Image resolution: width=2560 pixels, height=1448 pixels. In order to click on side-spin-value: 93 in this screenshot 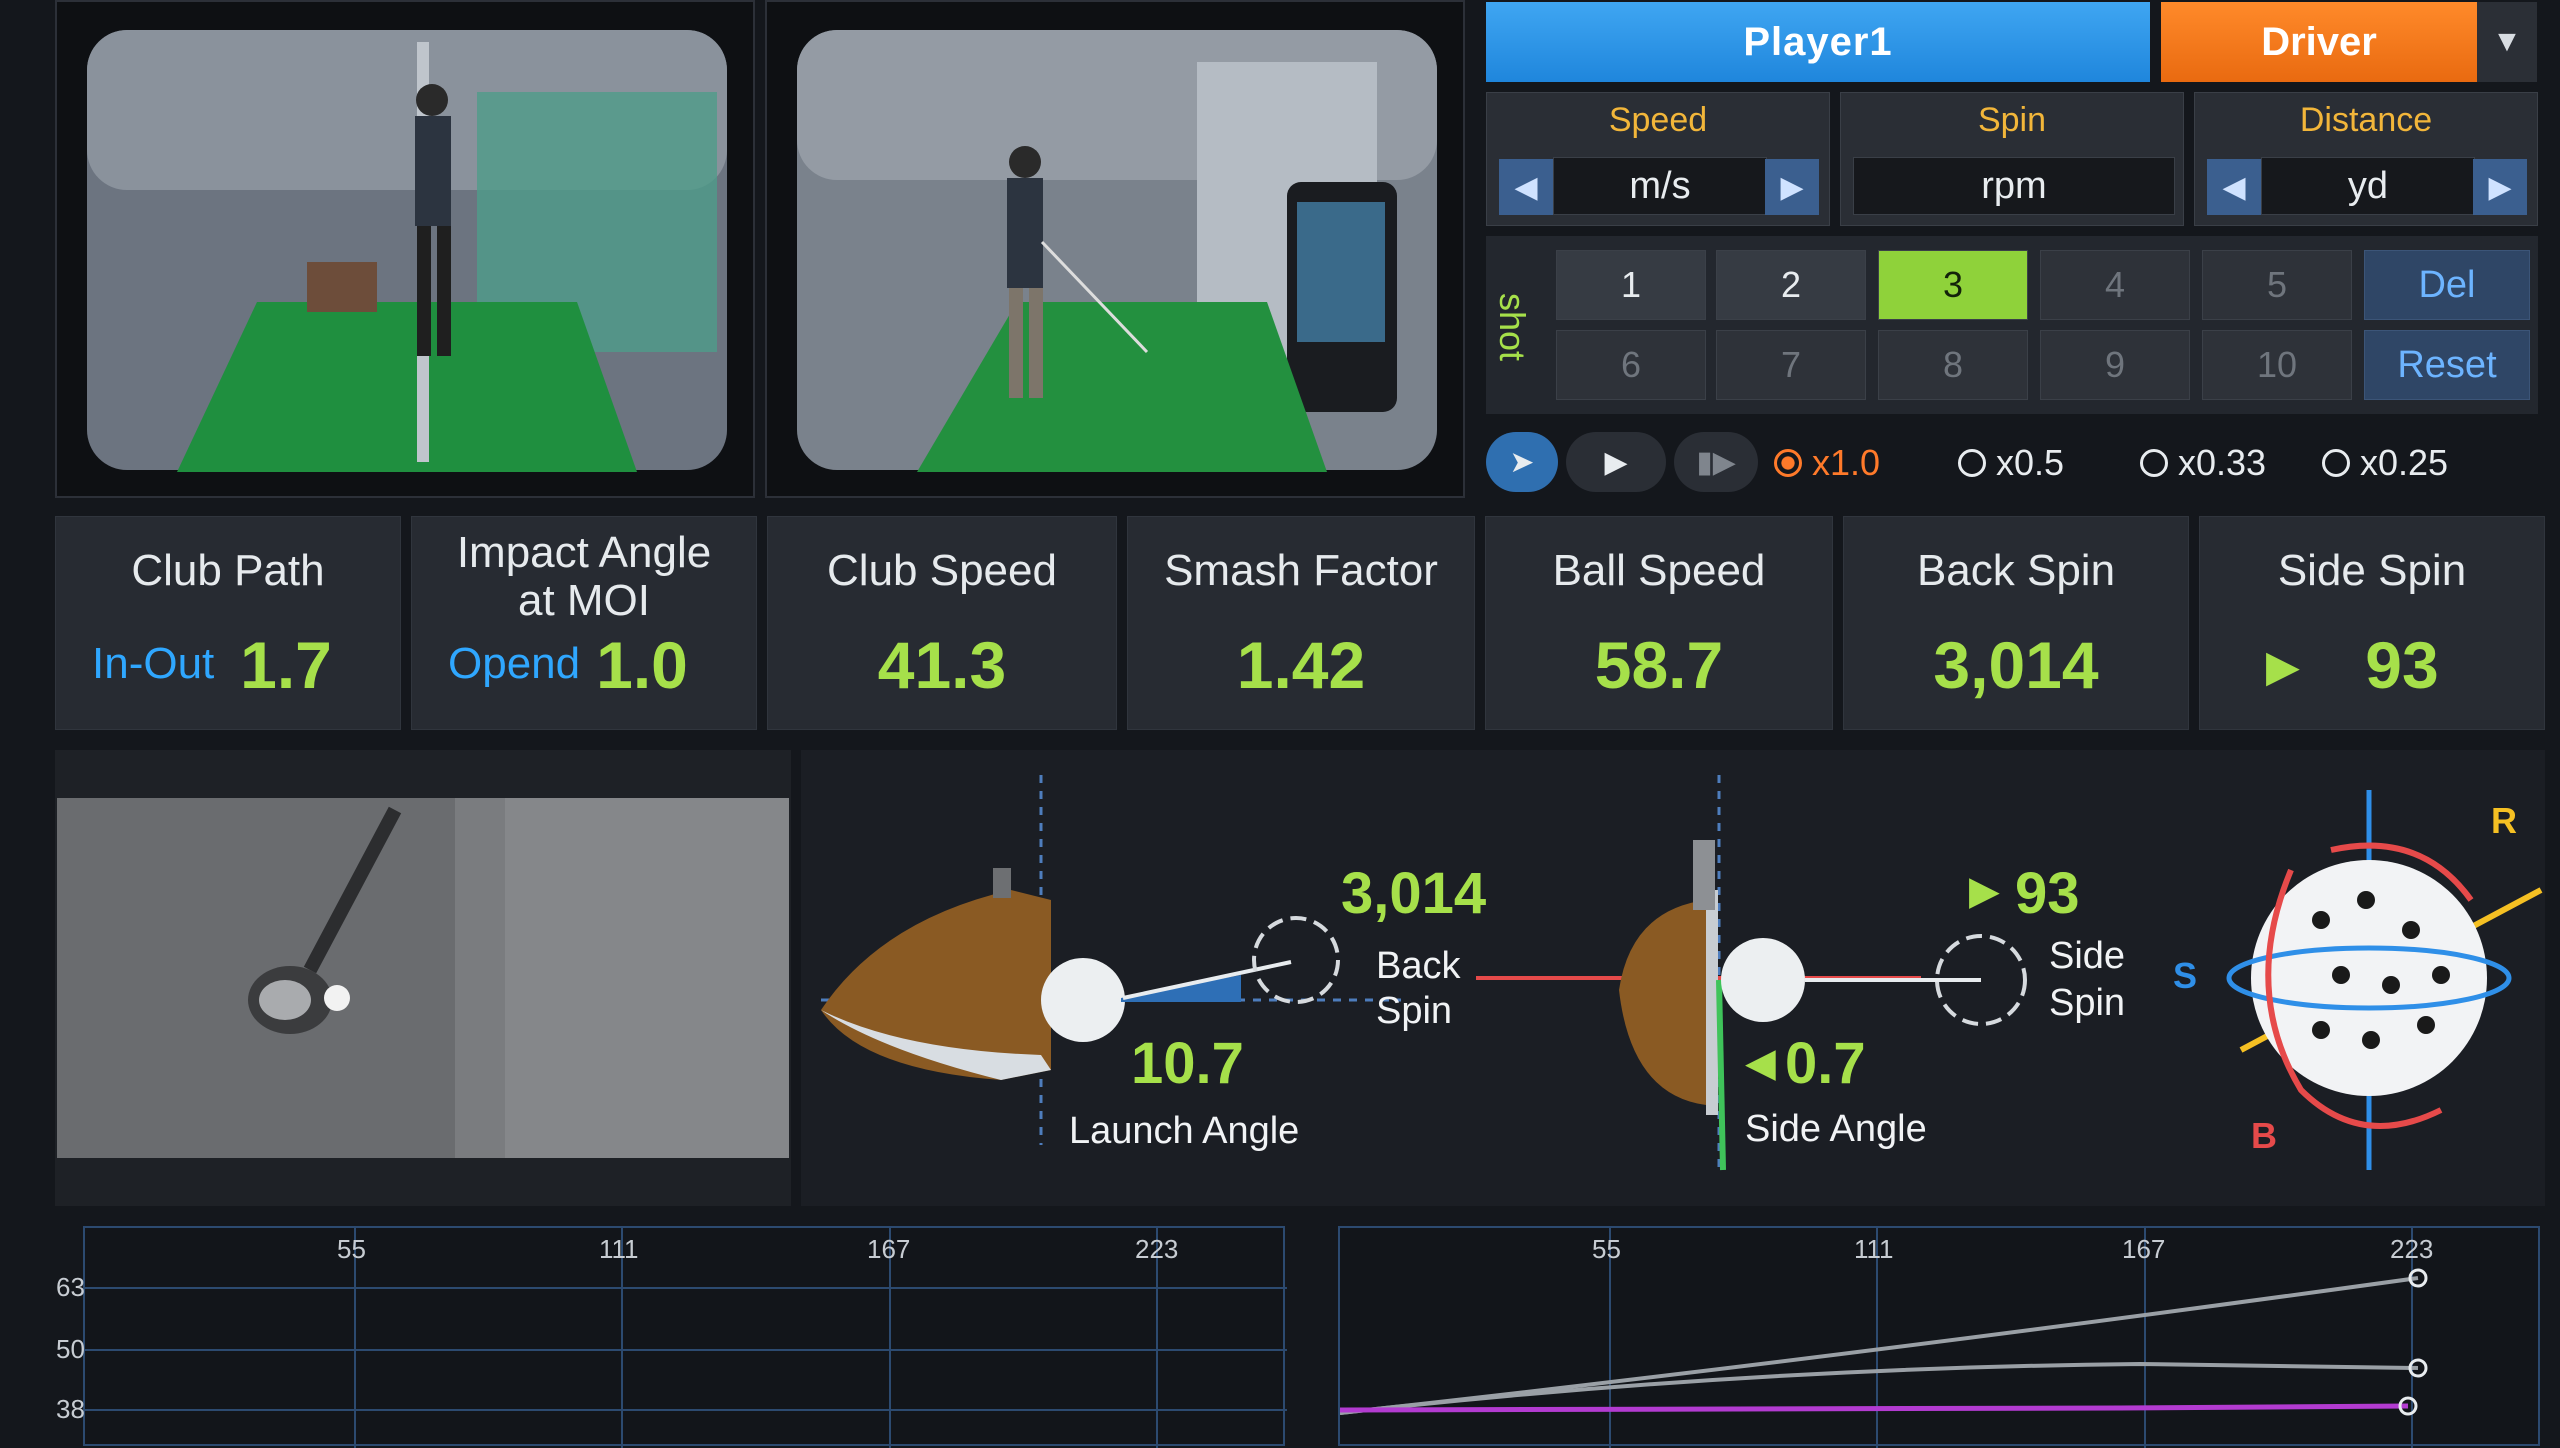, I will do `click(2047, 893)`.